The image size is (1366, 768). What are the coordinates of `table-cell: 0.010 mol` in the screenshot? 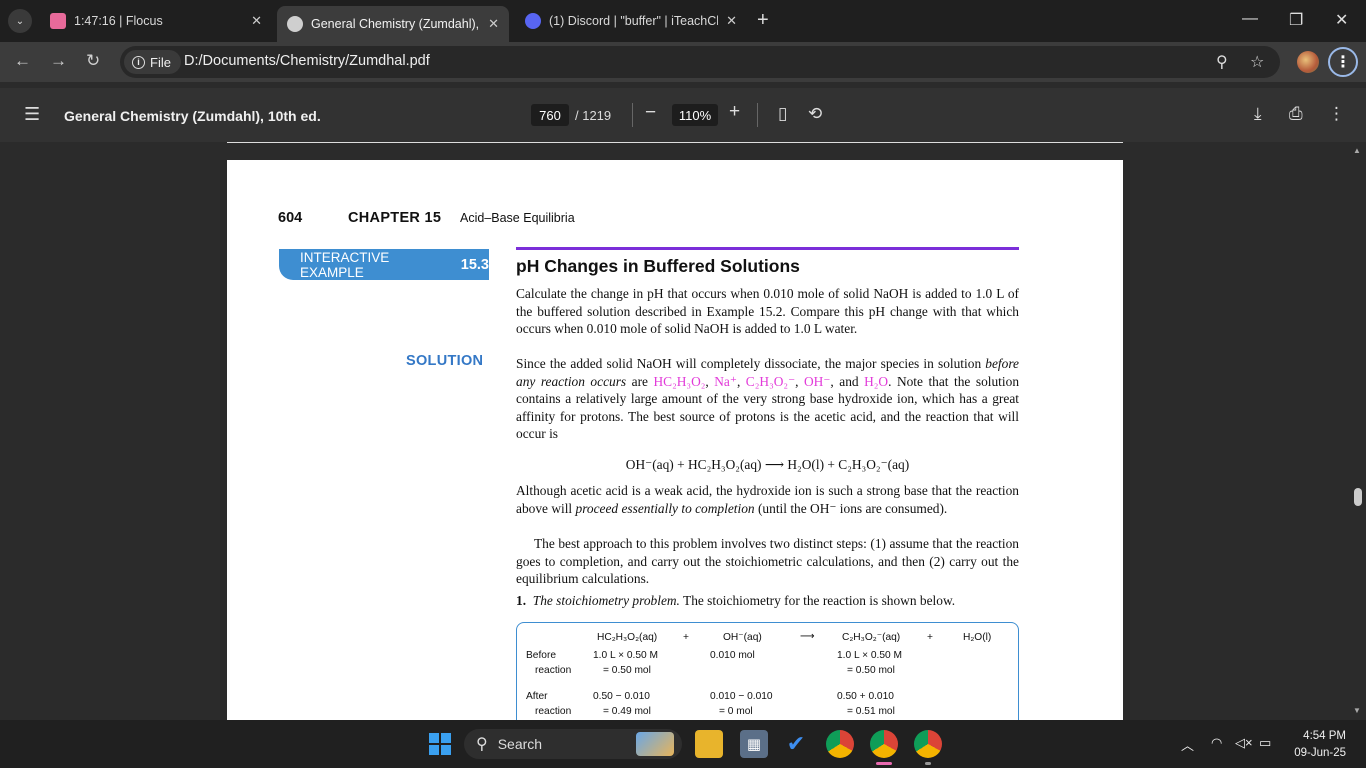 It's located at (732, 655).